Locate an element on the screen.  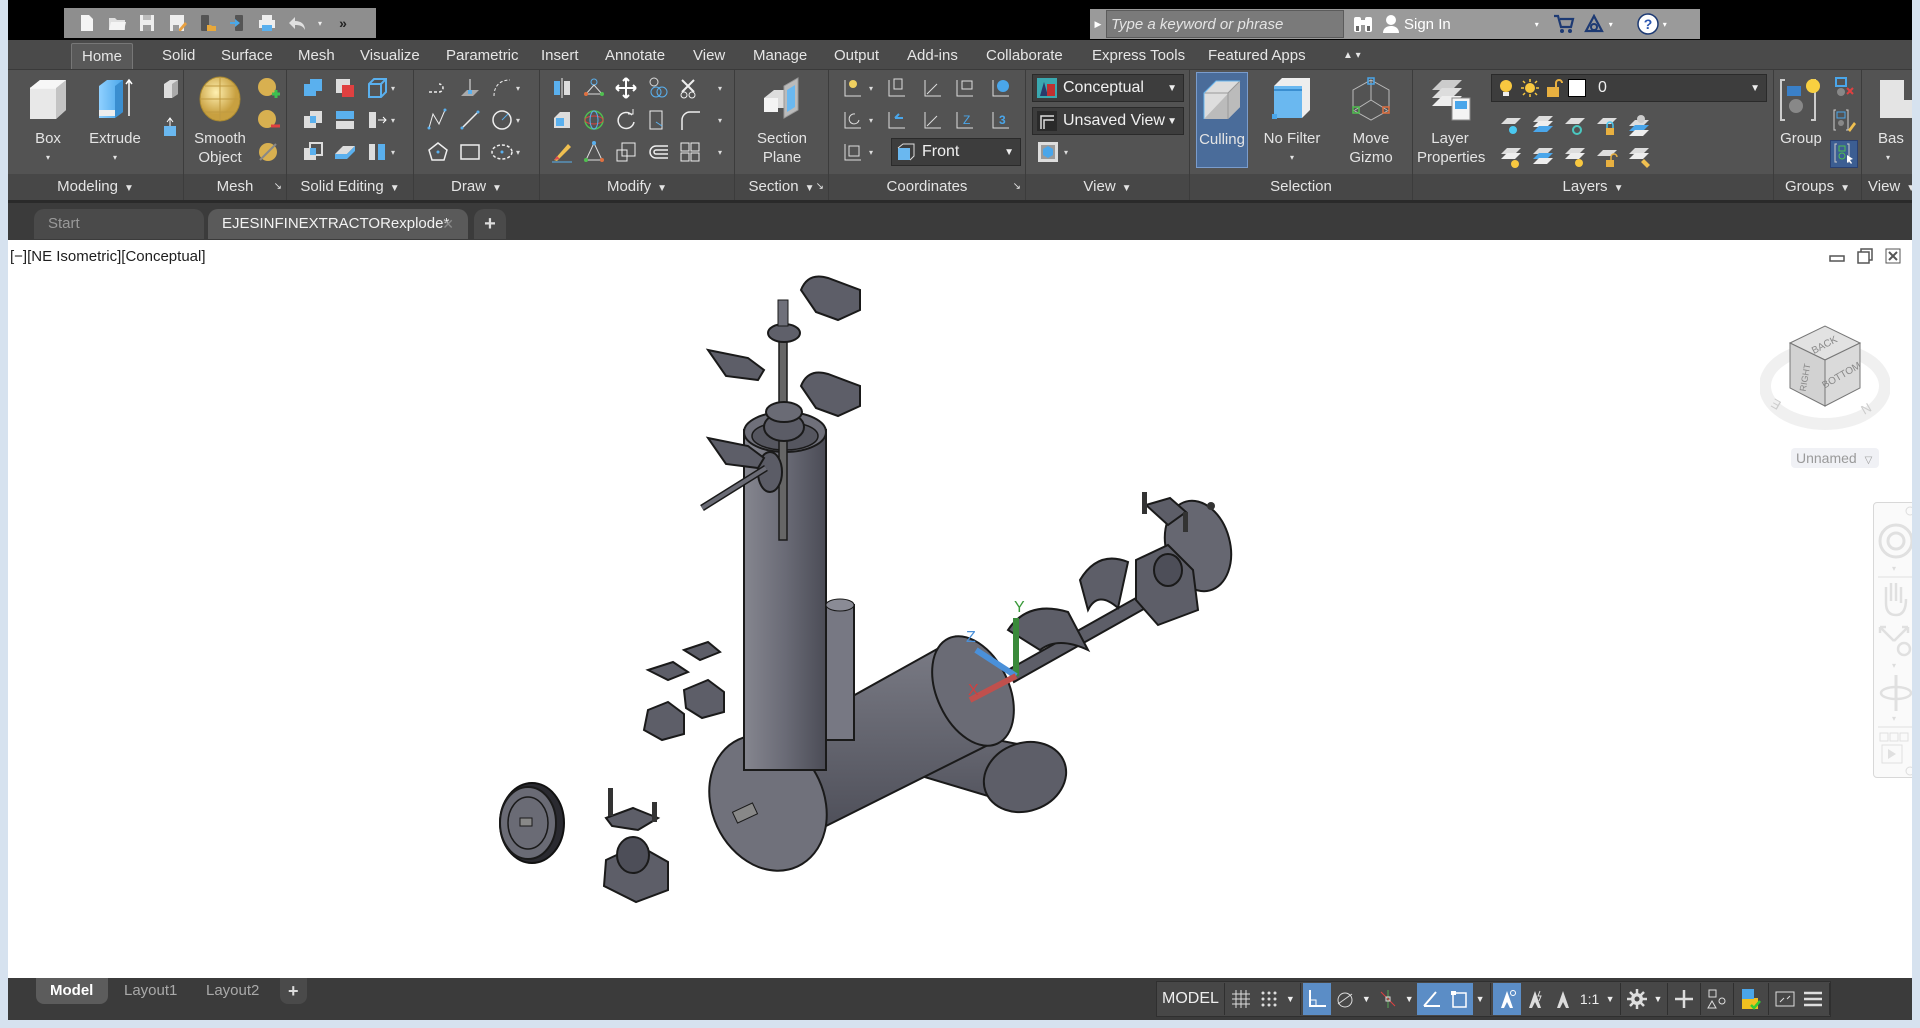
panel-draw-title: Draw ▼ is located at coordinates (476, 187).